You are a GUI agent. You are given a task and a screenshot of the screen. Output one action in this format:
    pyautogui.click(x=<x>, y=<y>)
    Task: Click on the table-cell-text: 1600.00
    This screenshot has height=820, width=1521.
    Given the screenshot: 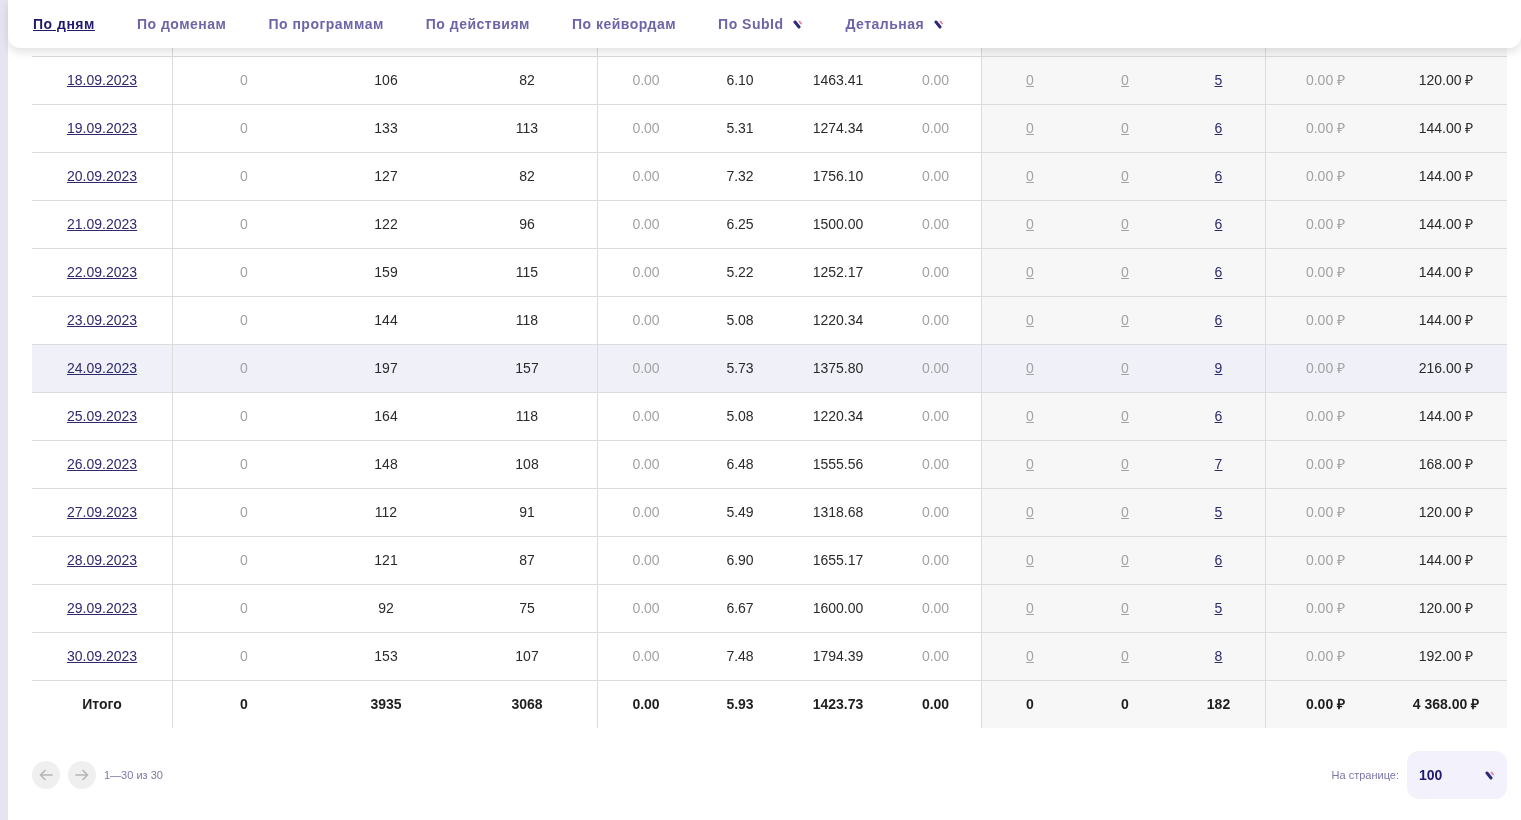 What is the action you would take?
    pyautogui.click(x=838, y=608)
    